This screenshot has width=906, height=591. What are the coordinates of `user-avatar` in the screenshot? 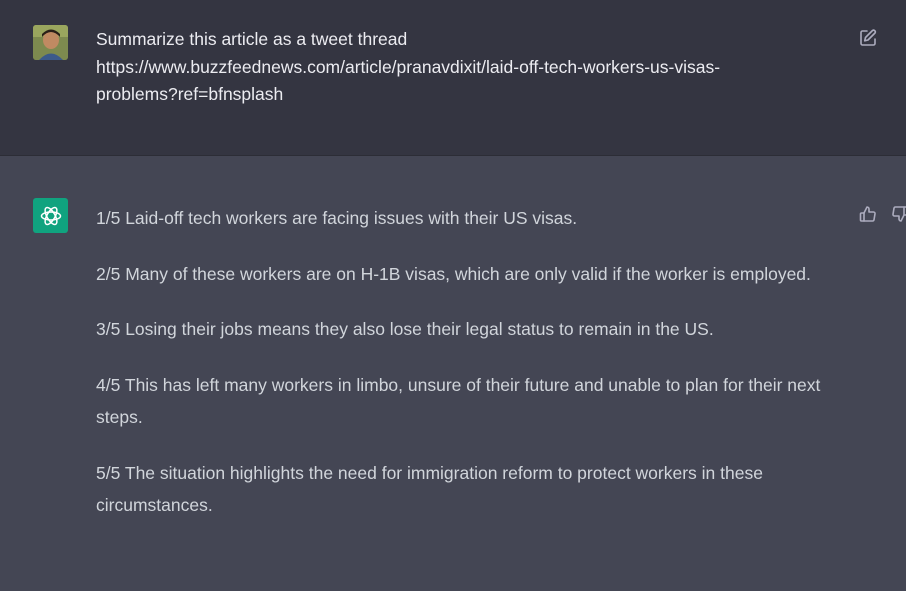 It's located at (50, 42).